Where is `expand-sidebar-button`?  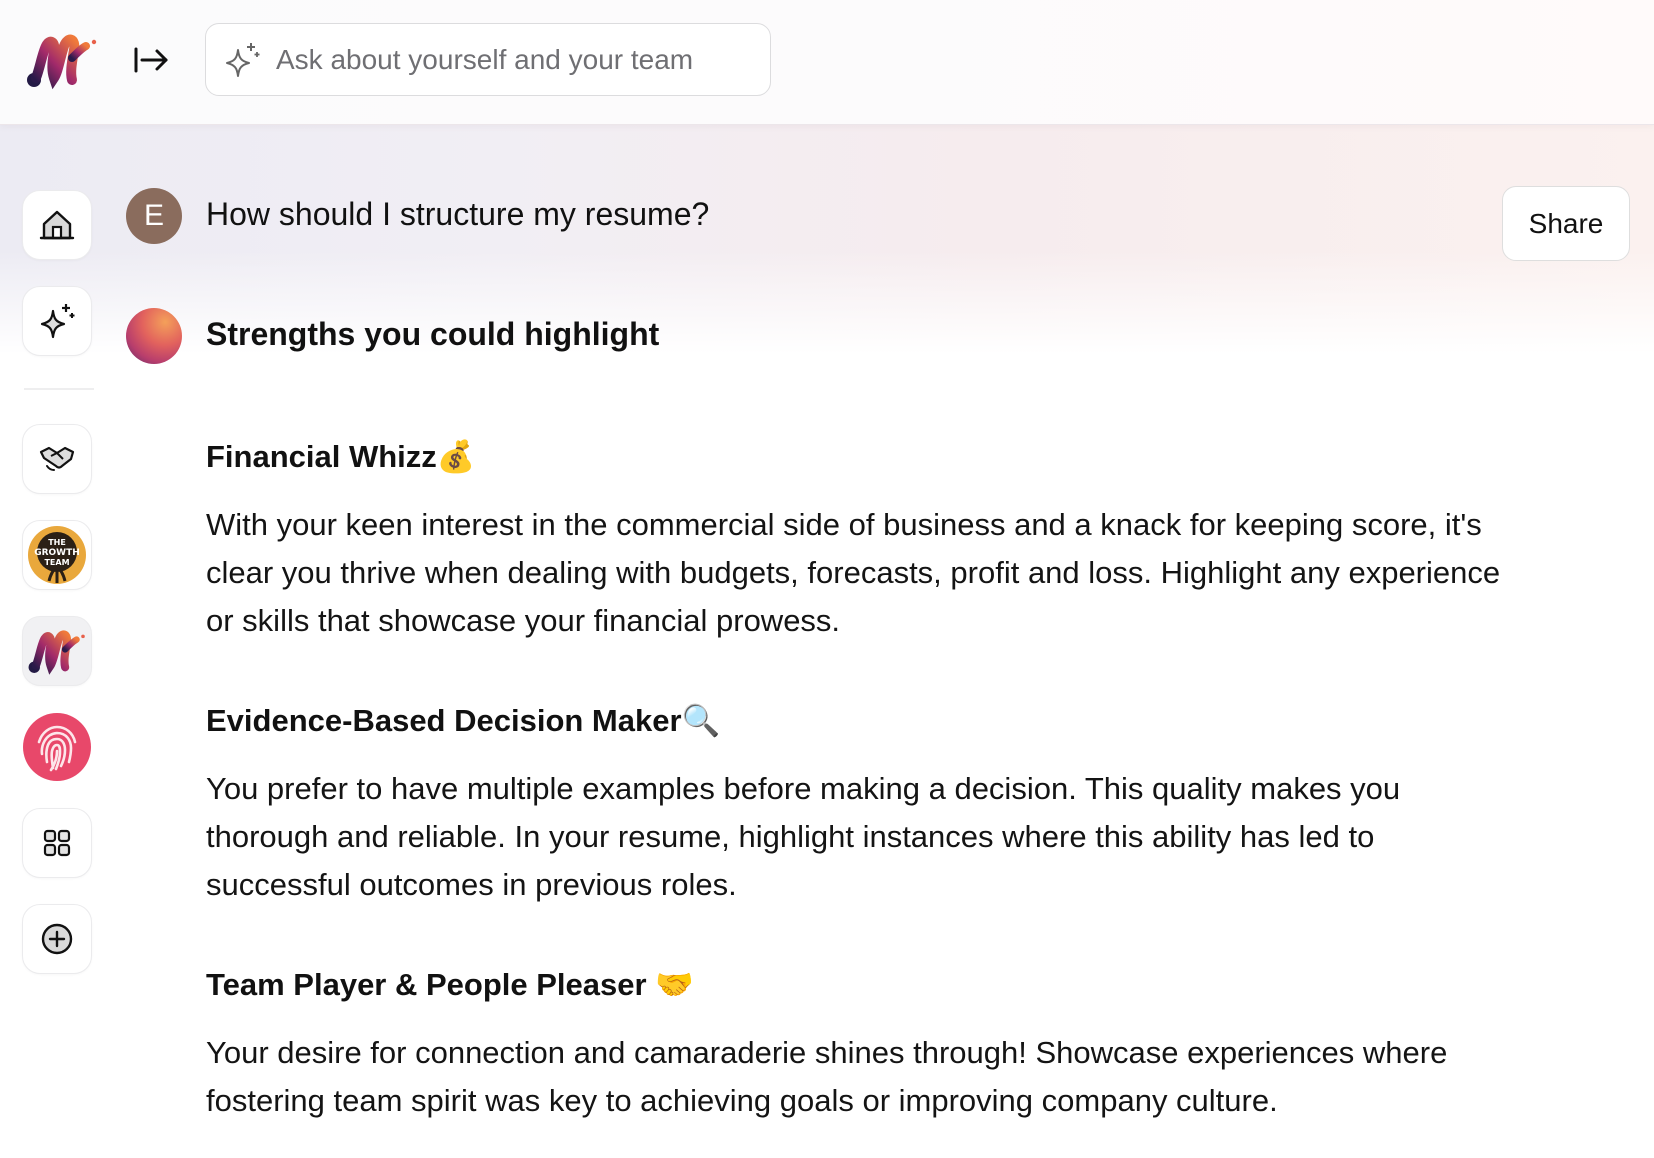
expand-sidebar-button is located at coordinates (152, 60).